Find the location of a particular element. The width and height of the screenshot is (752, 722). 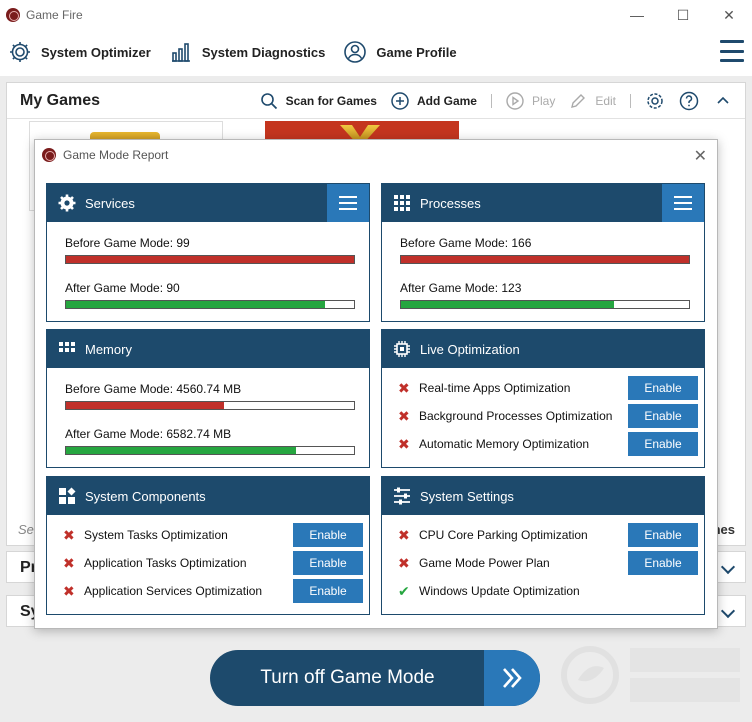

row-label: CPU Core Parking Optimization is located at coordinates (503, 535).